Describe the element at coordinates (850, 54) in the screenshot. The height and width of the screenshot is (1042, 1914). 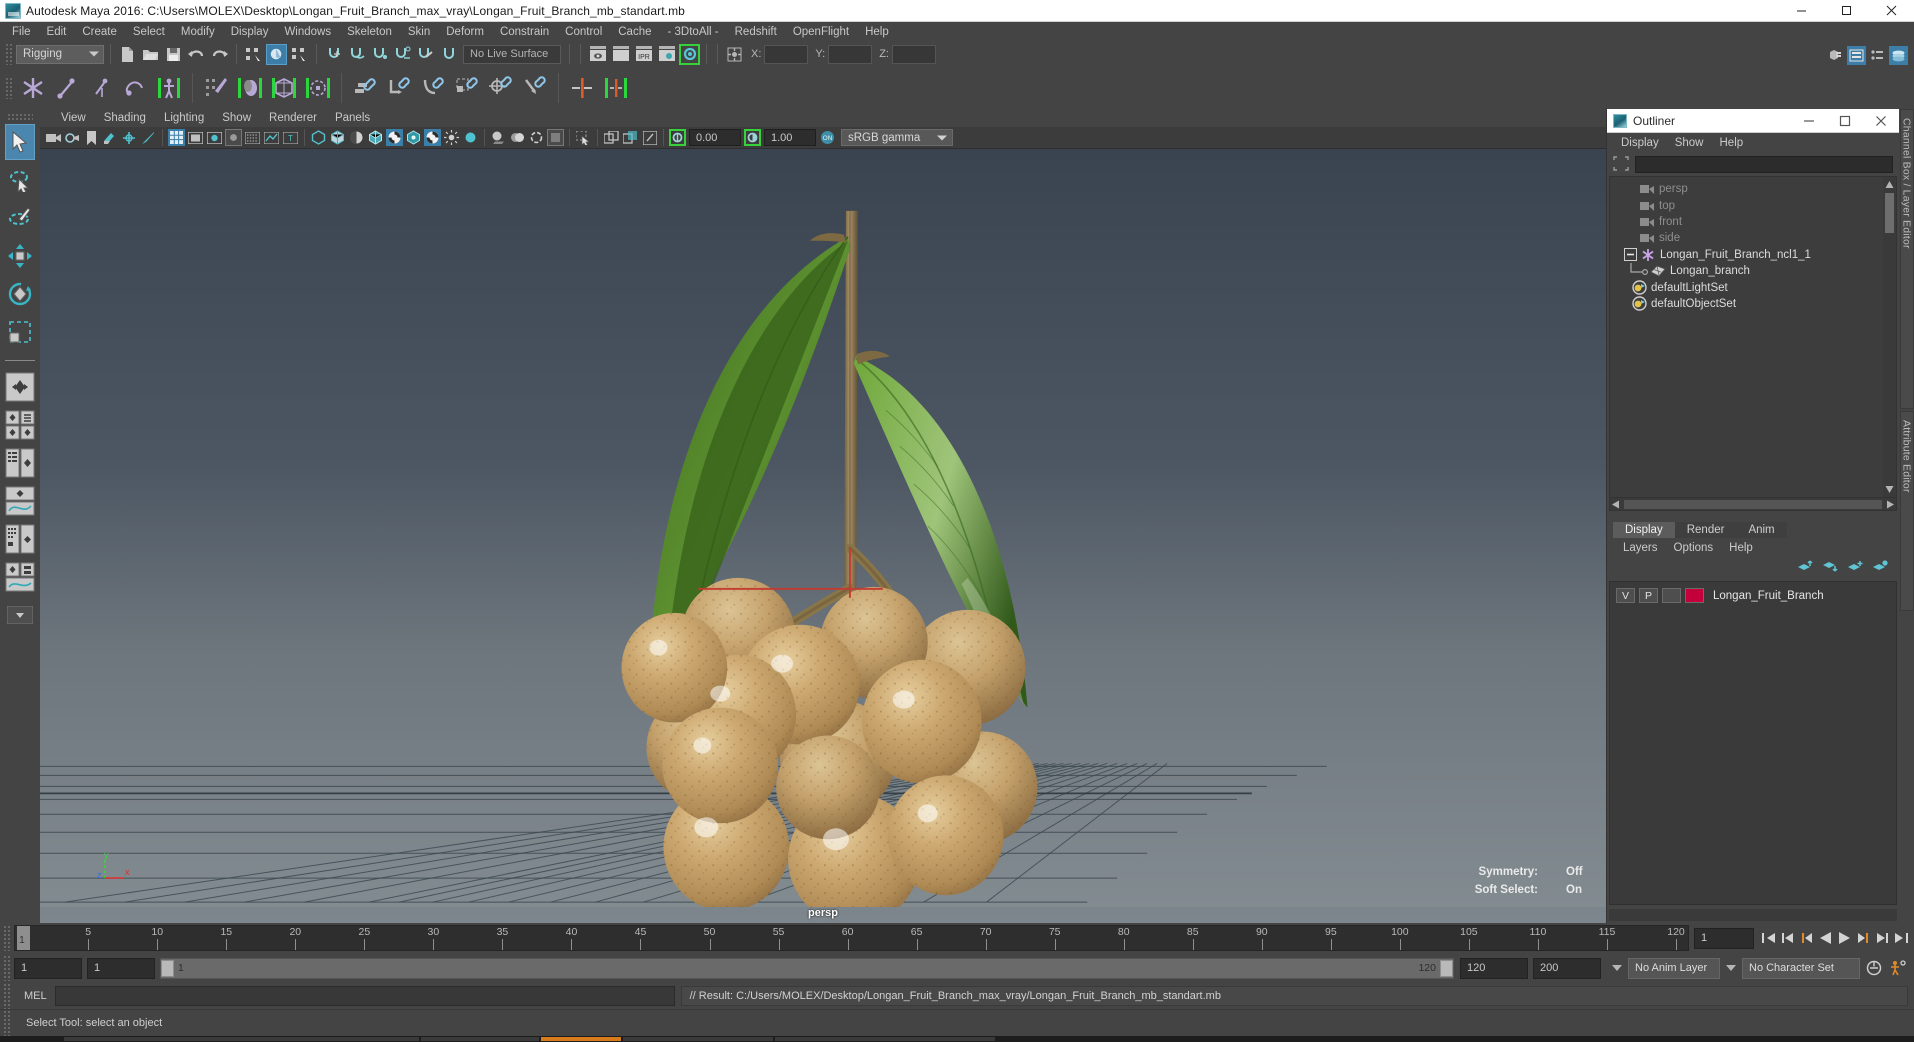
I see `transform-y-field` at that location.